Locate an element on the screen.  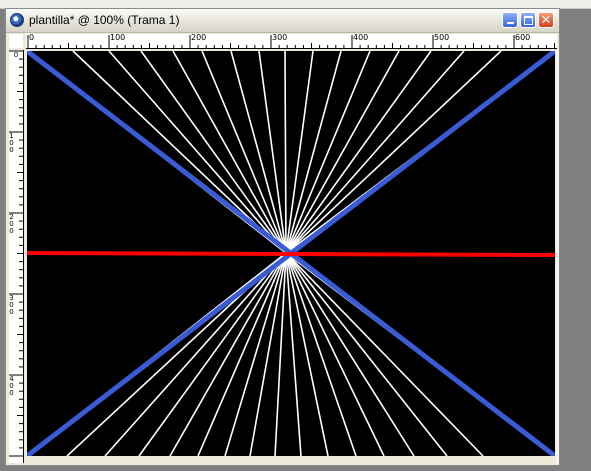
paintshop-app-icon is located at coordinates (17, 20).